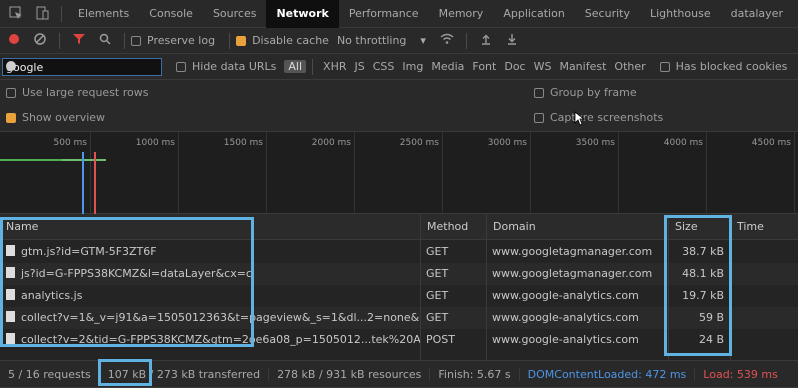  I want to click on large-rows-label: Use large request rows, so click(85, 92).